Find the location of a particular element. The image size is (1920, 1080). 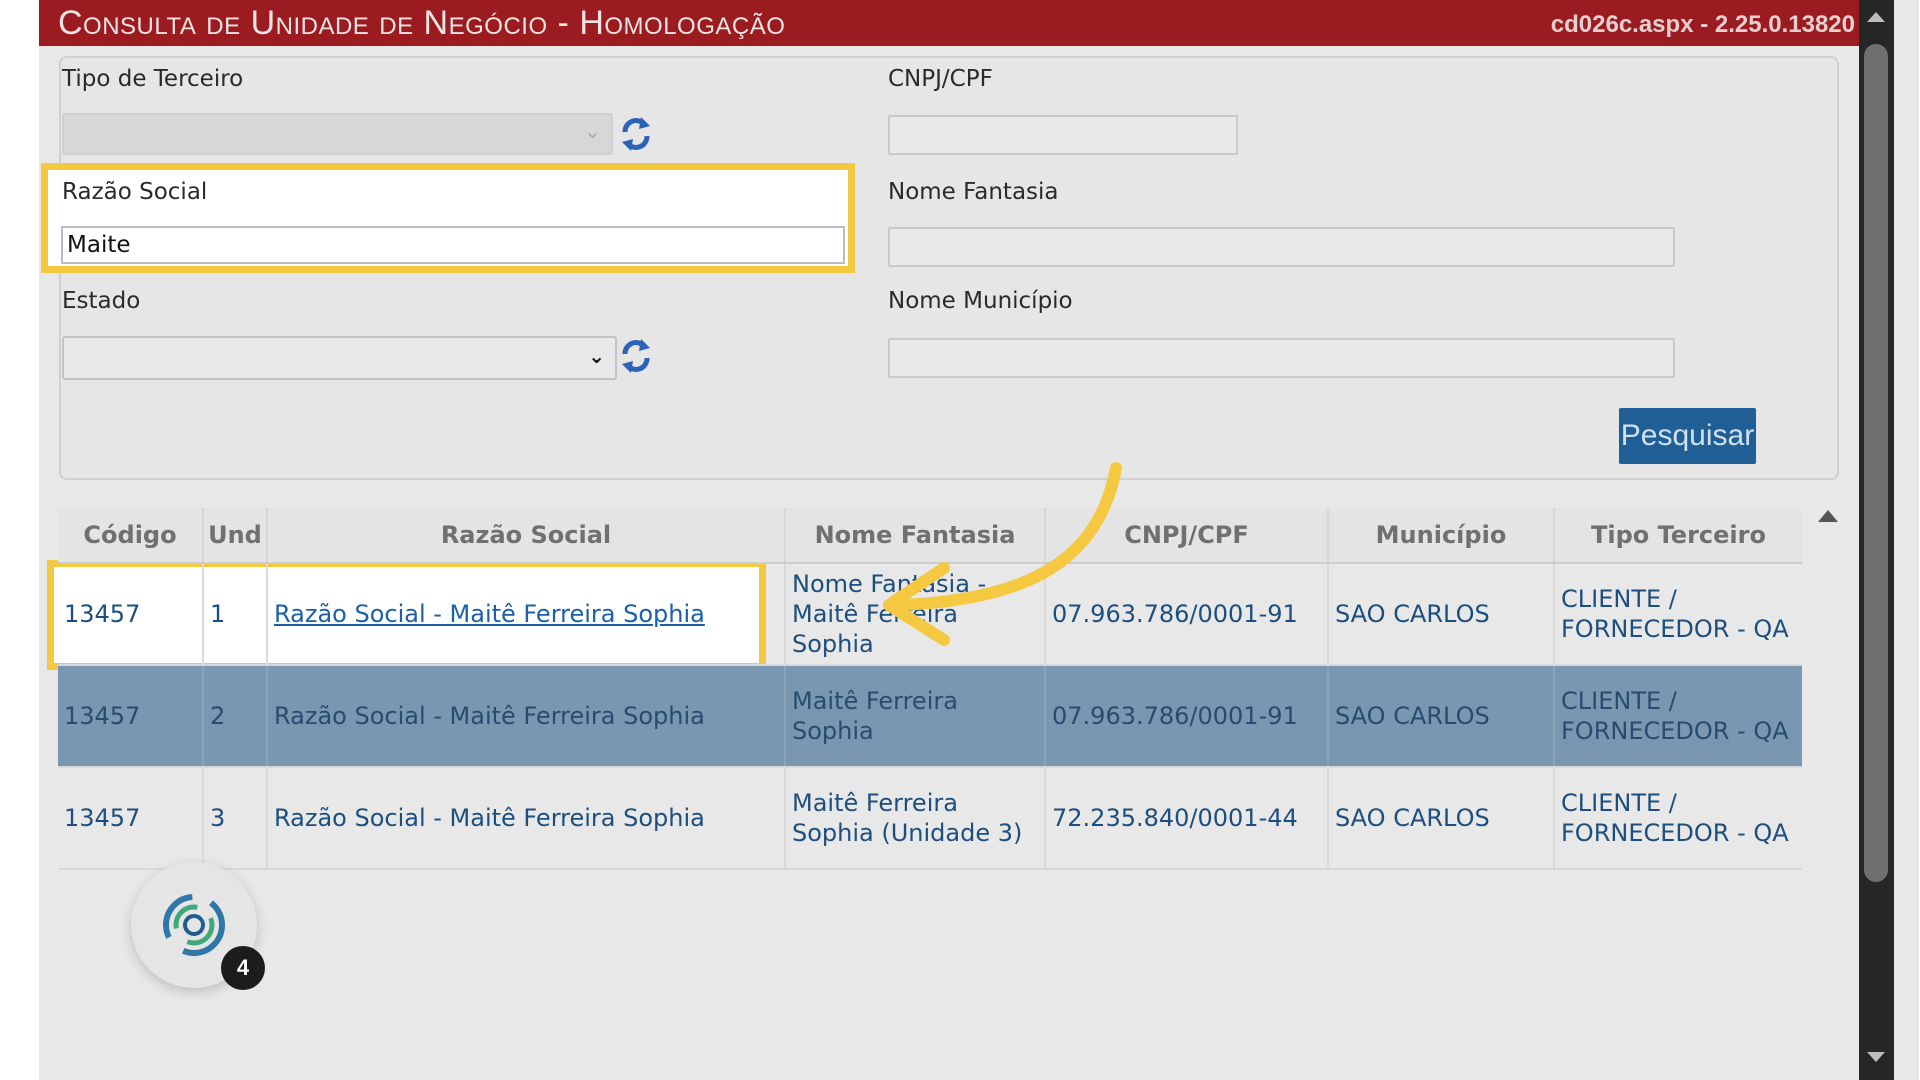

arrow-annotation-icon is located at coordinates (1002, 554).